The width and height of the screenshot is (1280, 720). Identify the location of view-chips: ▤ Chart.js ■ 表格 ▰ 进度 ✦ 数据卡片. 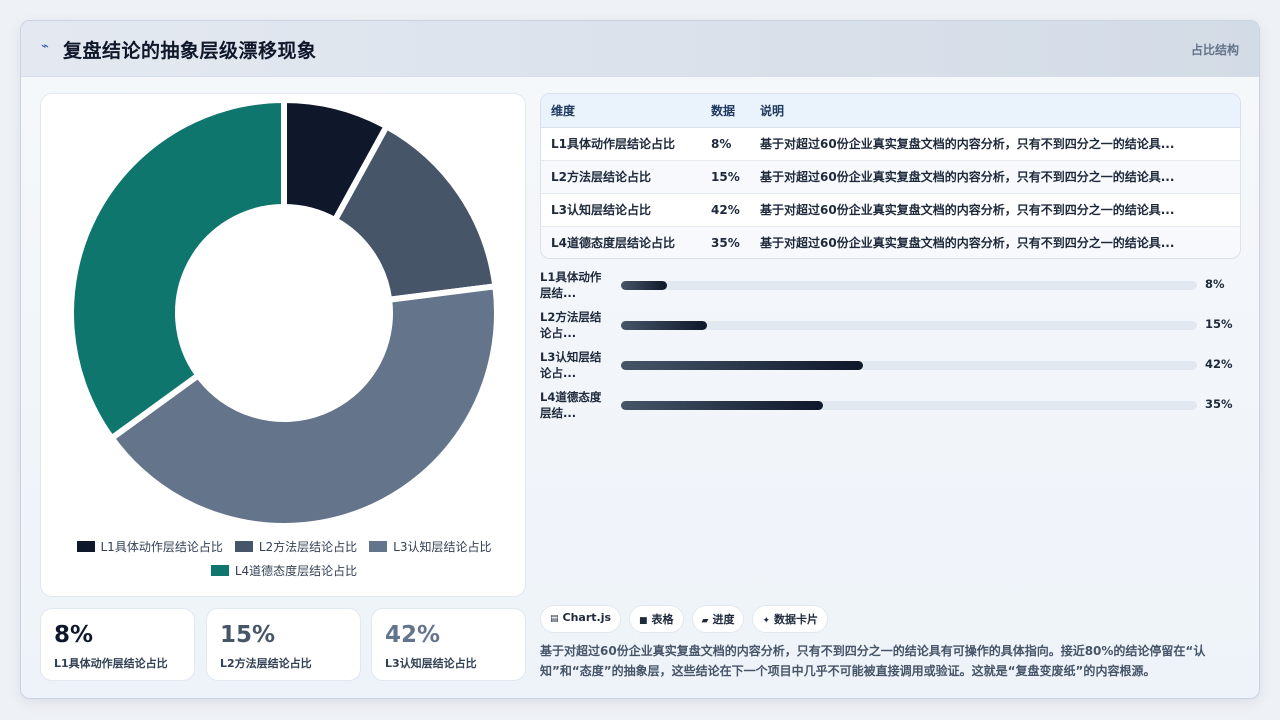
(684, 619).